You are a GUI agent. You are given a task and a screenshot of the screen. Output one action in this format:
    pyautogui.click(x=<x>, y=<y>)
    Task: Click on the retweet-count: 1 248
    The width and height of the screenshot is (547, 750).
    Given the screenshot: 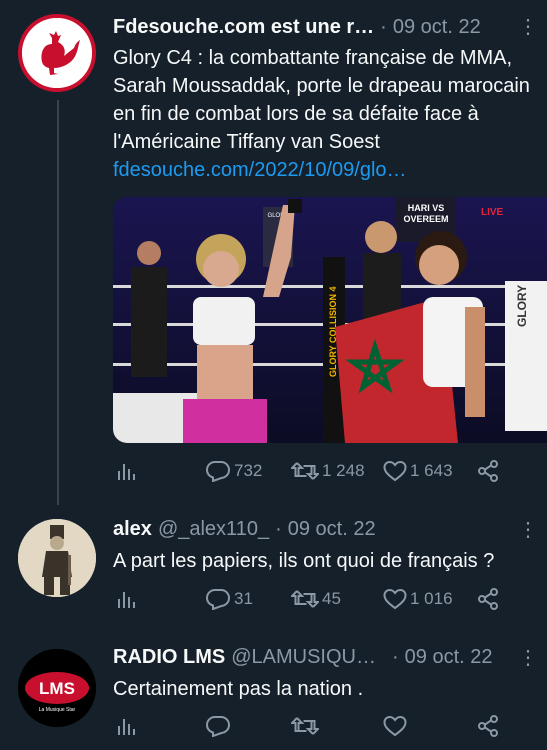 What is the action you would take?
    pyautogui.click(x=343, y=470)
    